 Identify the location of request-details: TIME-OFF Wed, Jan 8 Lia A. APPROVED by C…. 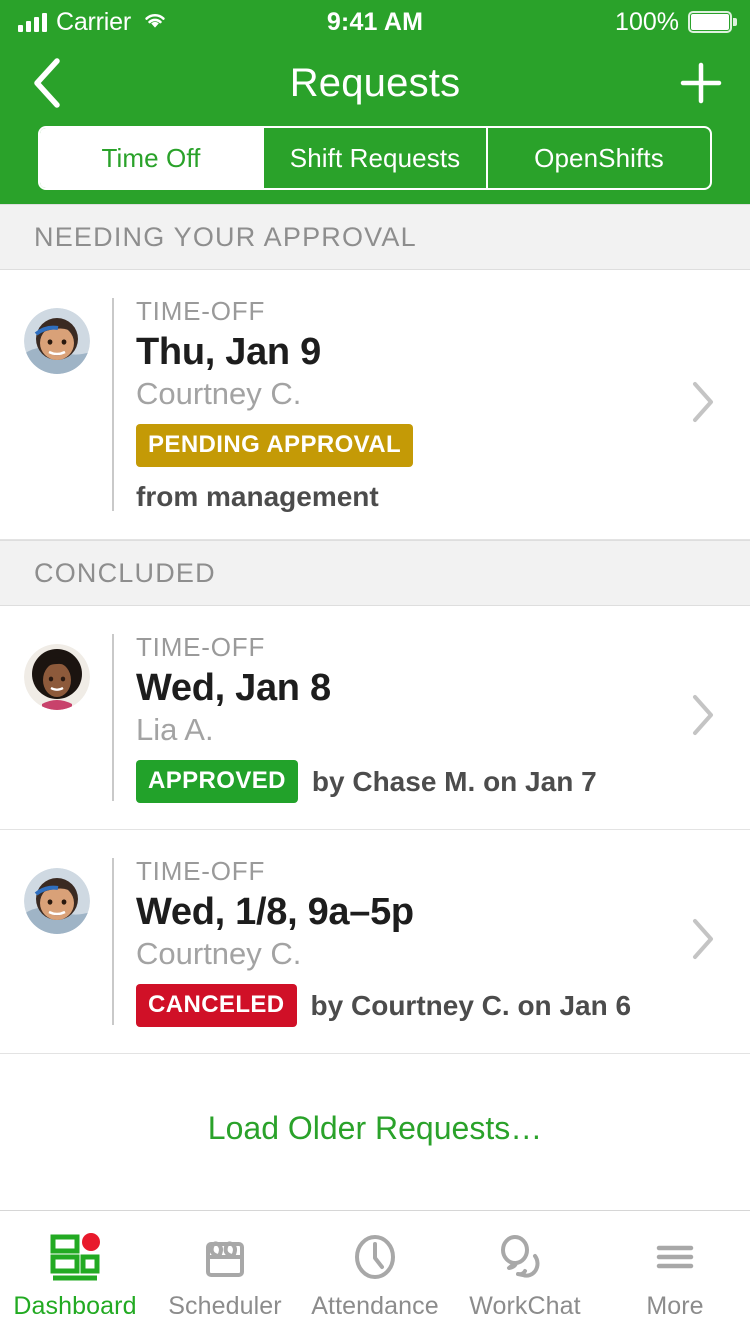
(391, 717).